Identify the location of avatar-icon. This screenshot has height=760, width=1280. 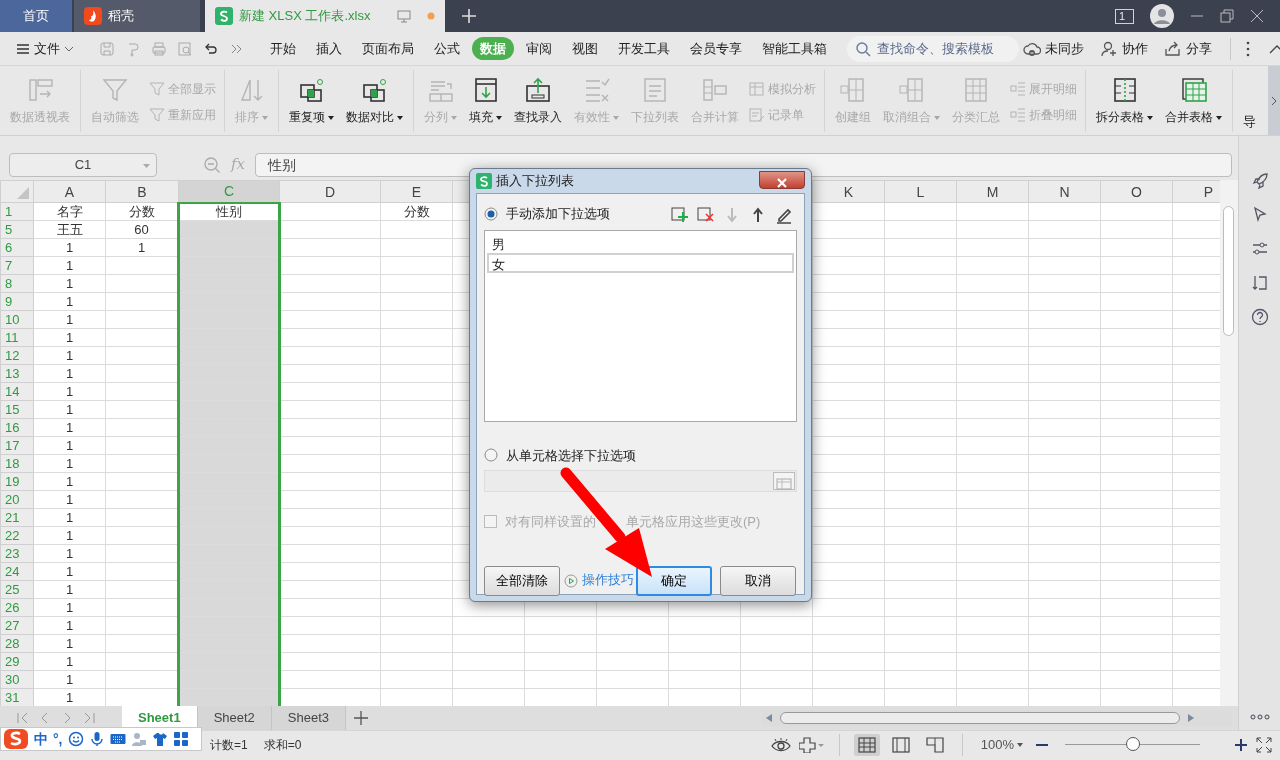
(1162, 16).